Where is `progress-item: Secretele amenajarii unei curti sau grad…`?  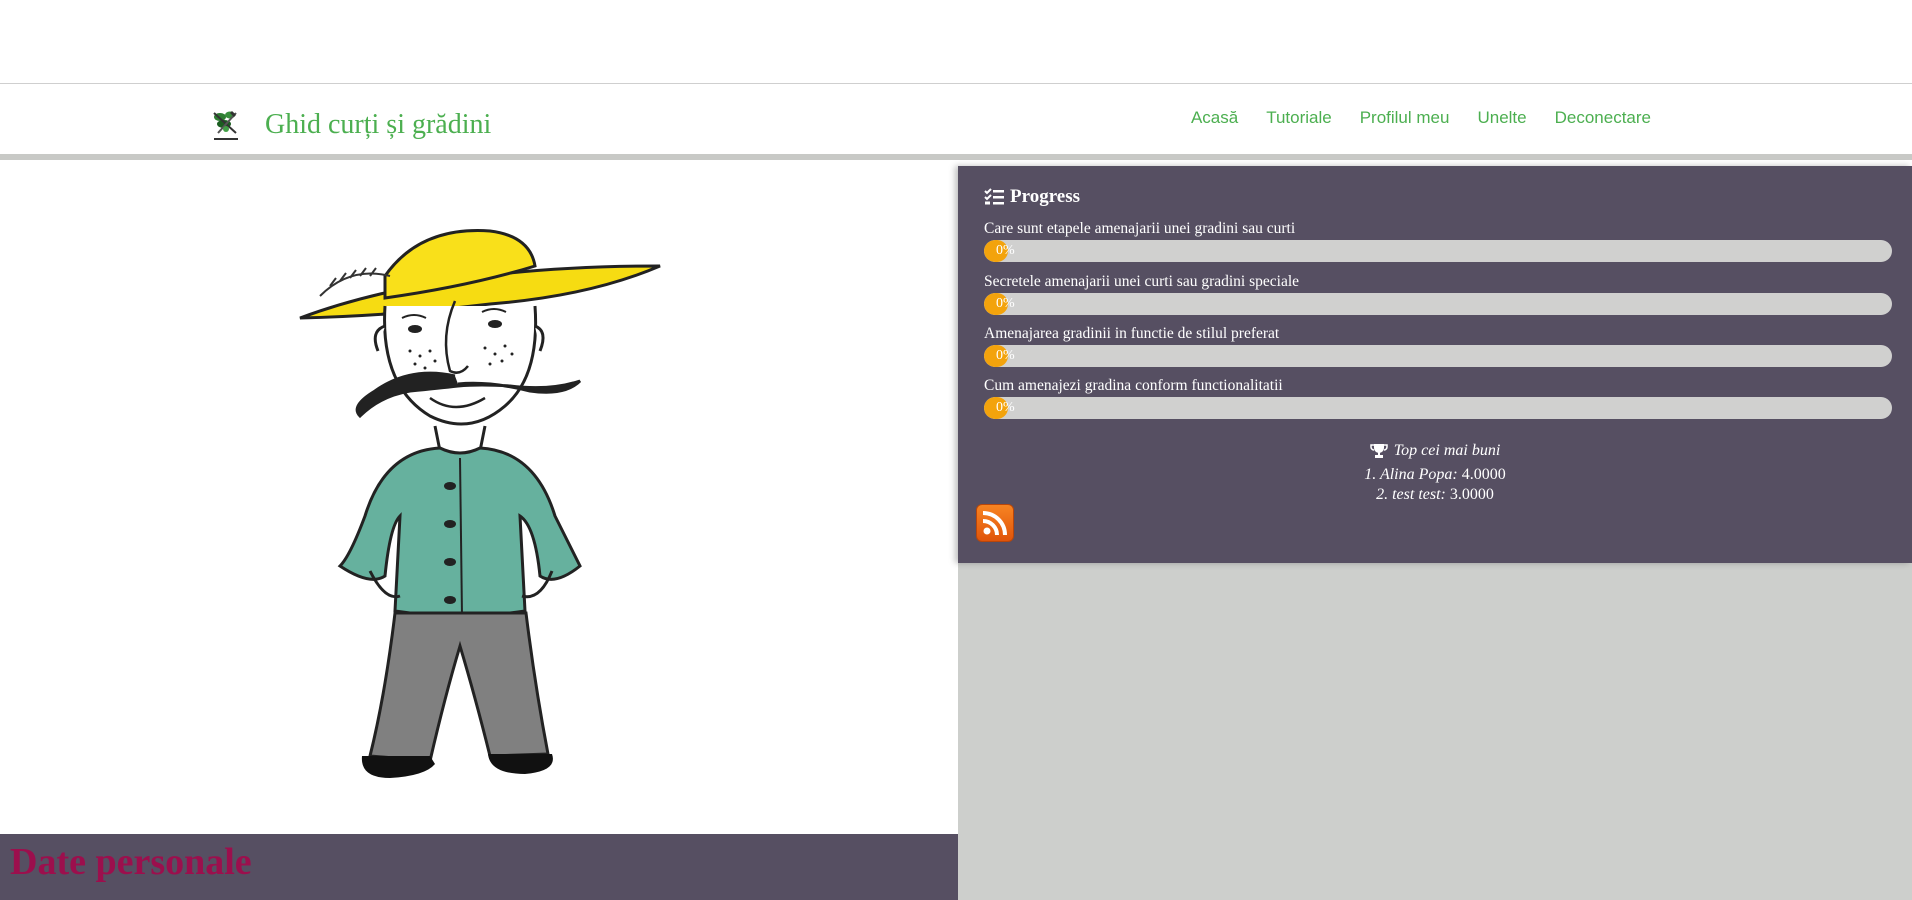 progress-item: Secretele amenajarii unei curti sau grad… is located at coordinates (1438, 293).